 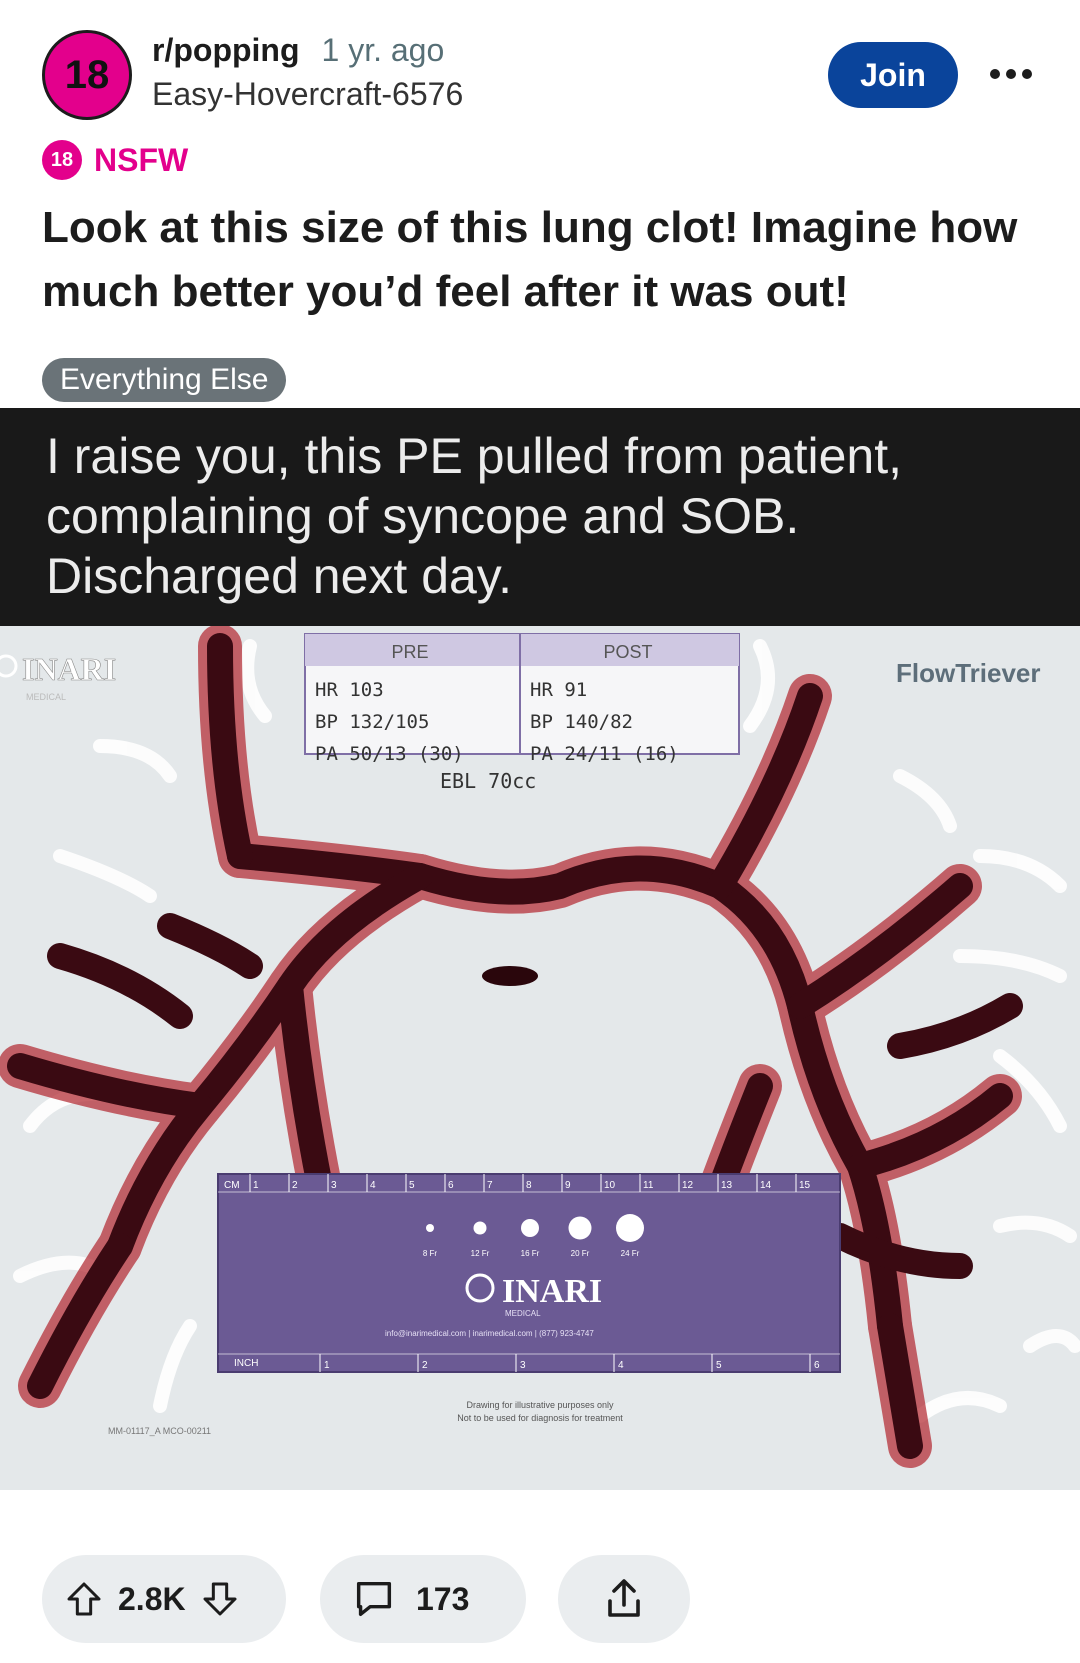 What do you see at coordinates (727, 1185) in the screenshot?
I see `cm-tick-label: 13` at bounding box center [727, 1185].